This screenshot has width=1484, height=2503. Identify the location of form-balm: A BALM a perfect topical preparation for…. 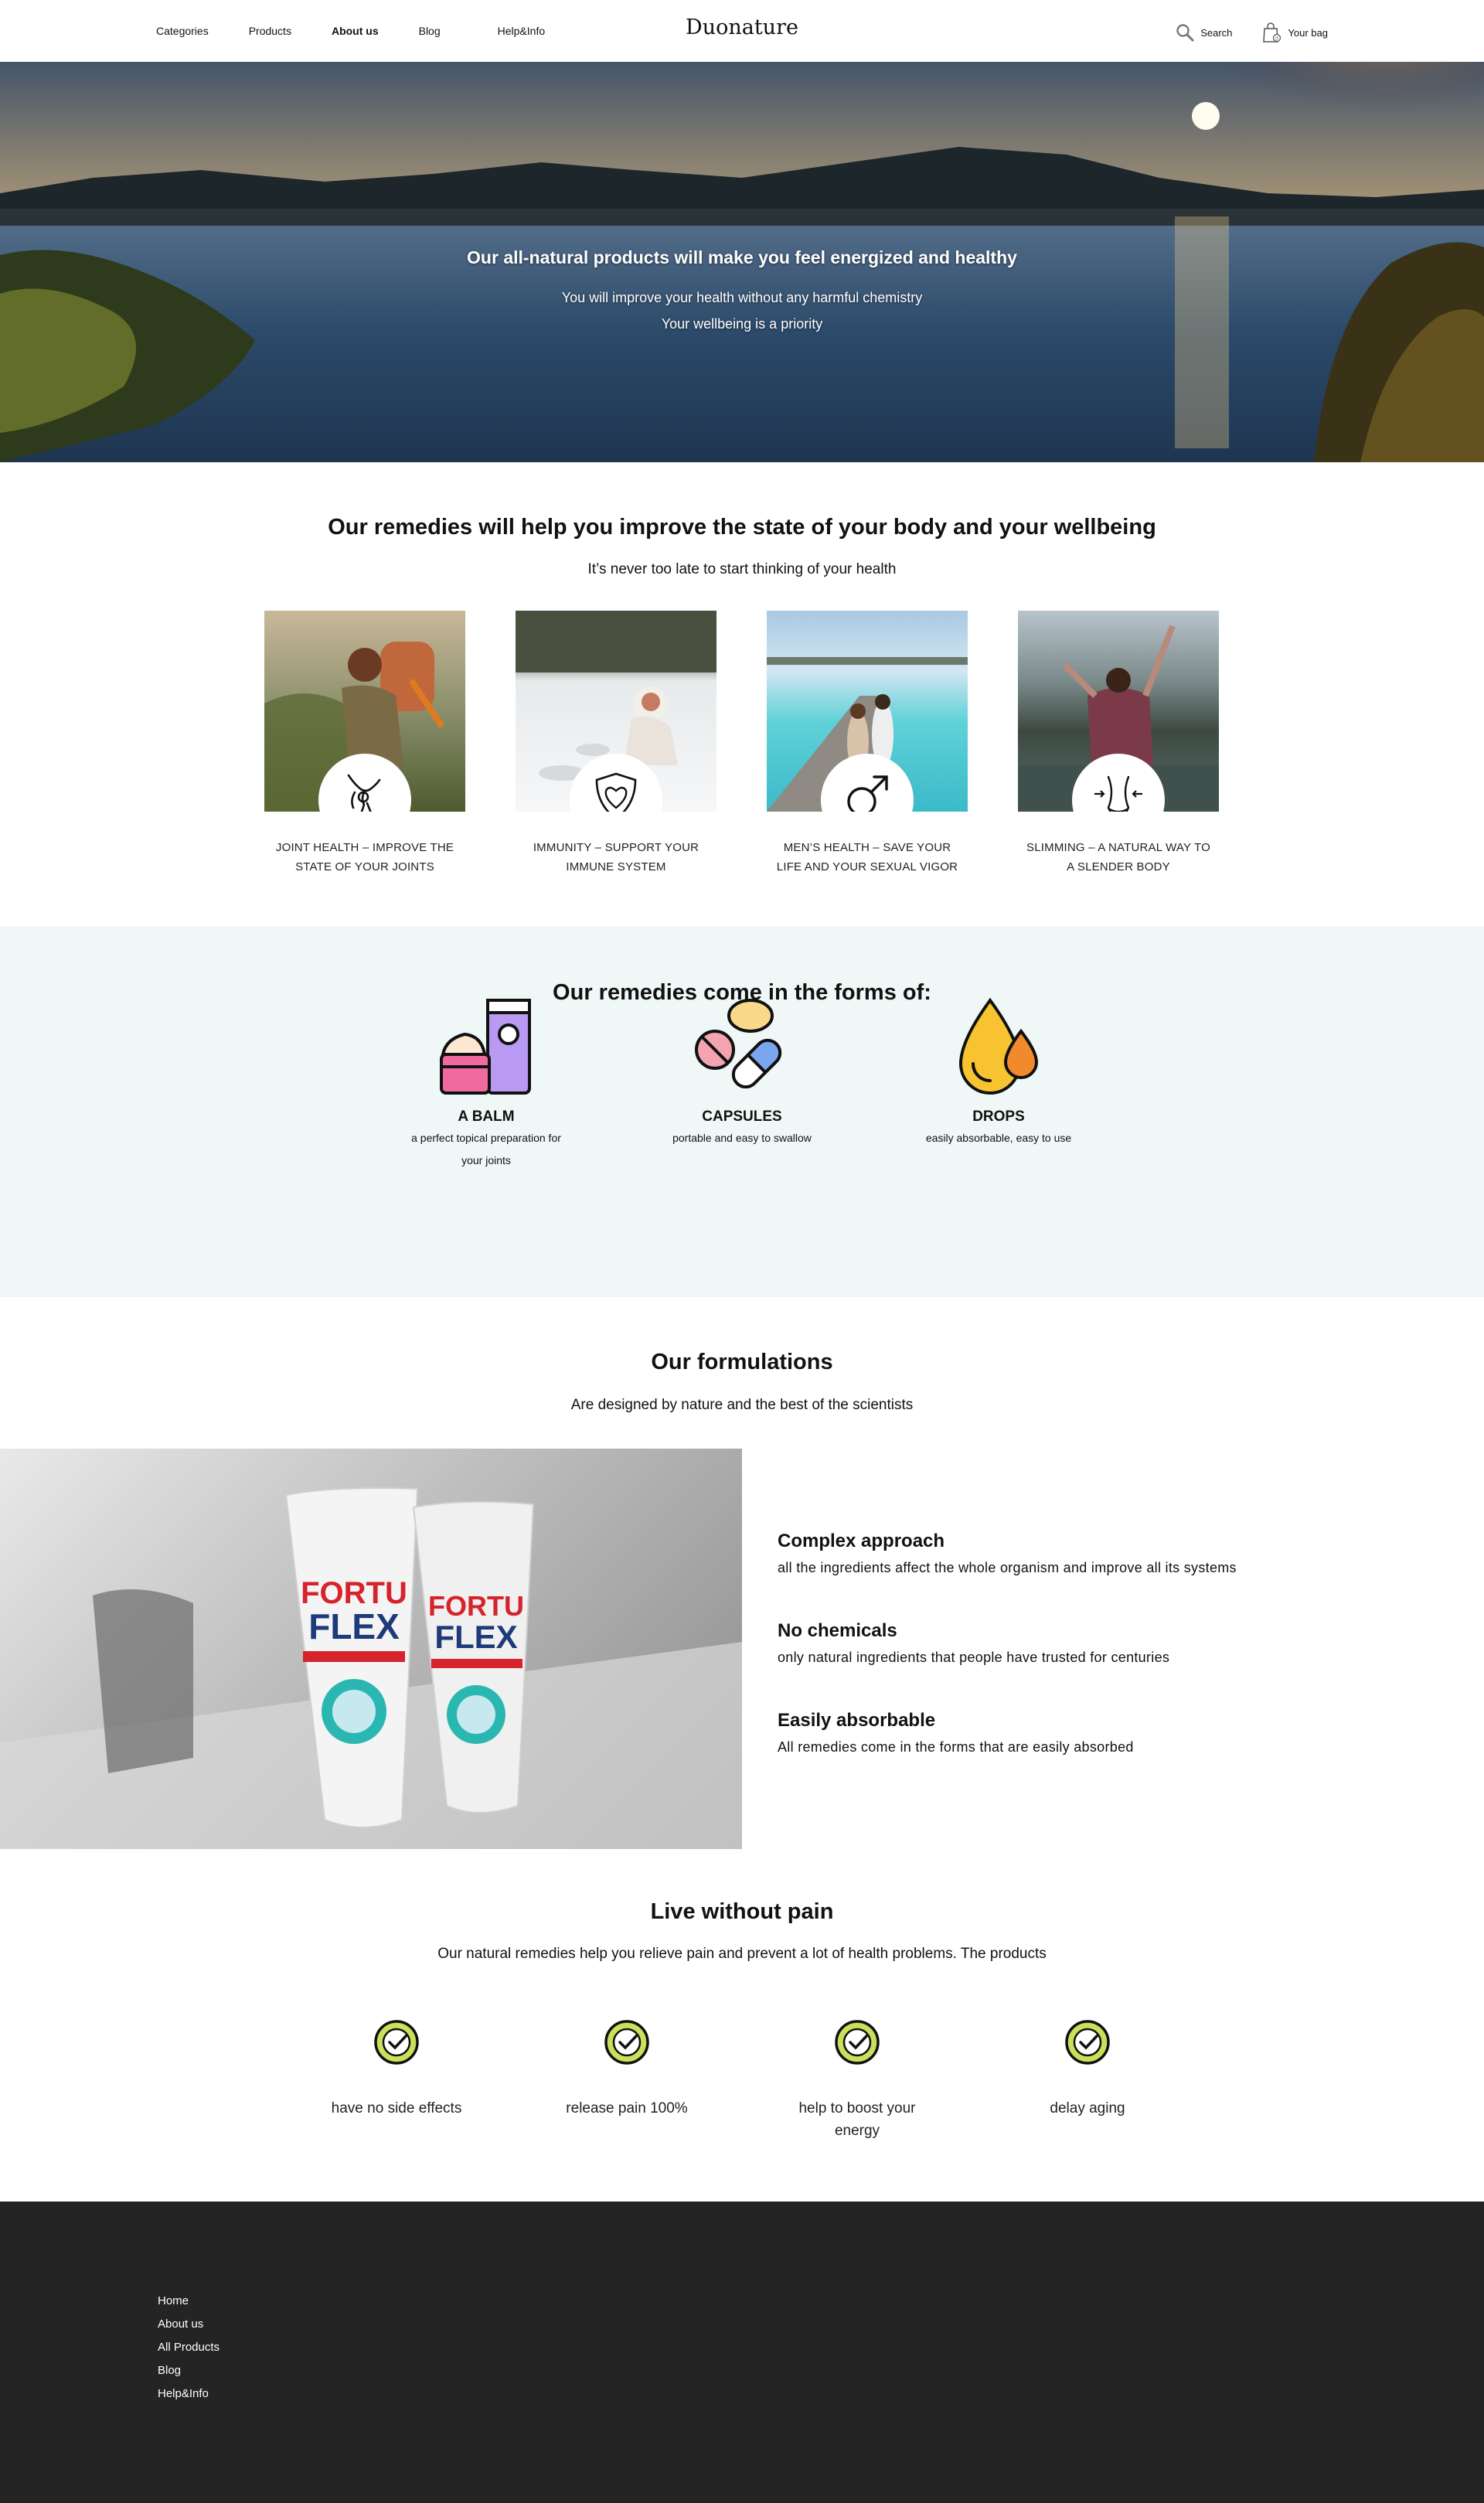
(486, 1085).